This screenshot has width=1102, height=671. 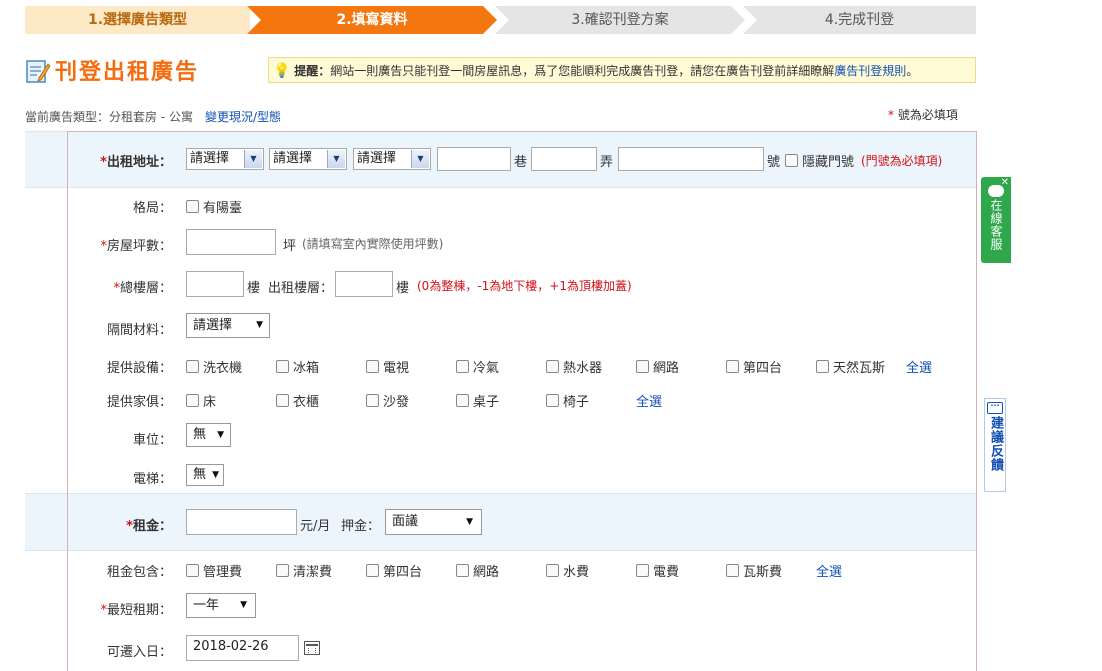 What do you see at coordinates (136, 246) in the screenshot?
I see `area-label: *房屋坪數：` at bounding box center [136, 246].